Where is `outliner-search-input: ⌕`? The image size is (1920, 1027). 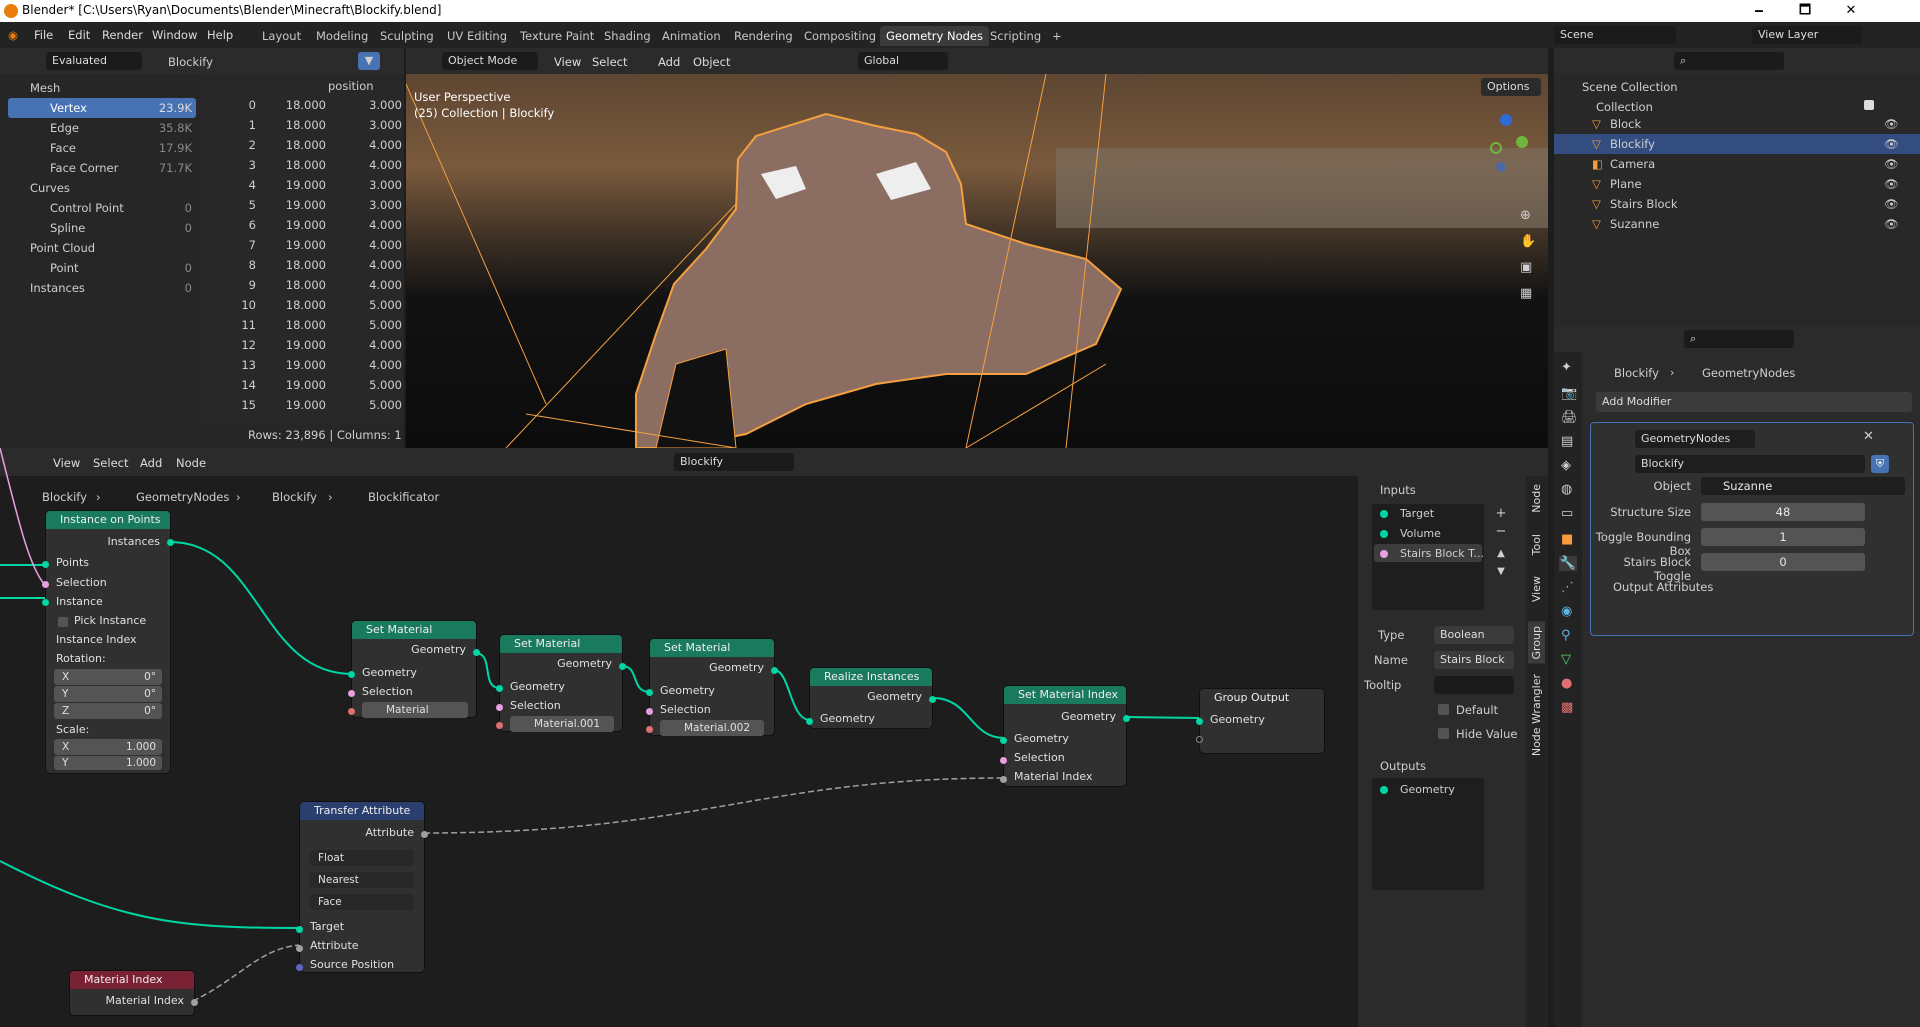 outliner-search-input: ⌕ is located at coordinates (1729, 61).